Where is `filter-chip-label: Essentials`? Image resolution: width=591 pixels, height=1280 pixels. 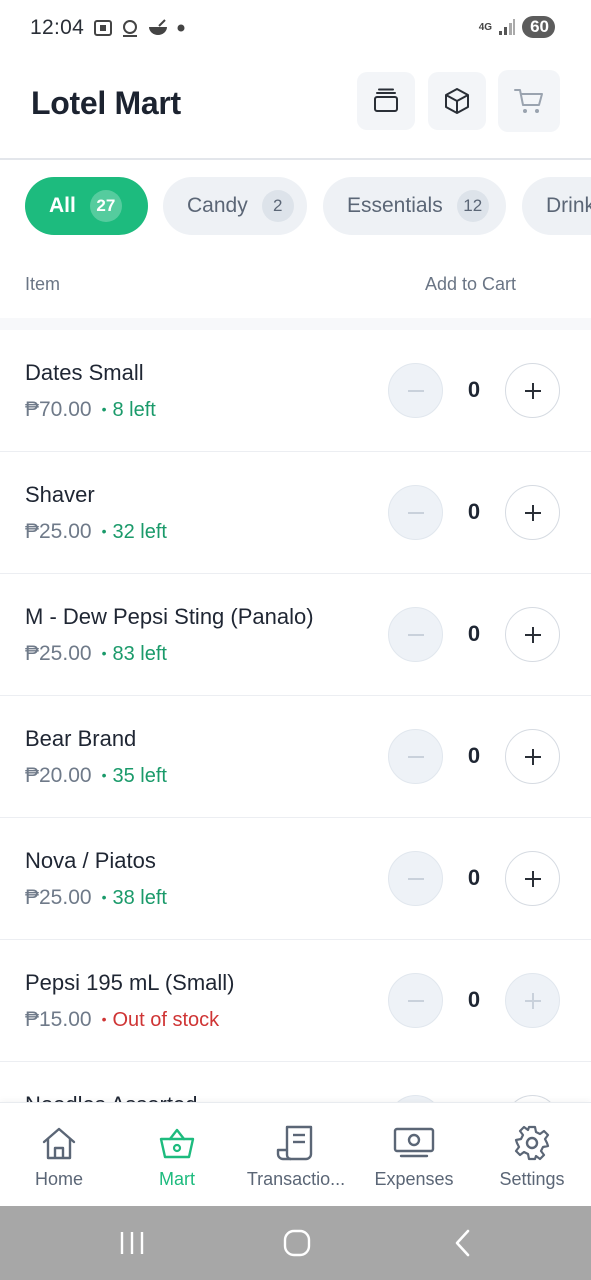
filter-chip-label: Essentials is located at coordinates (395, 205).